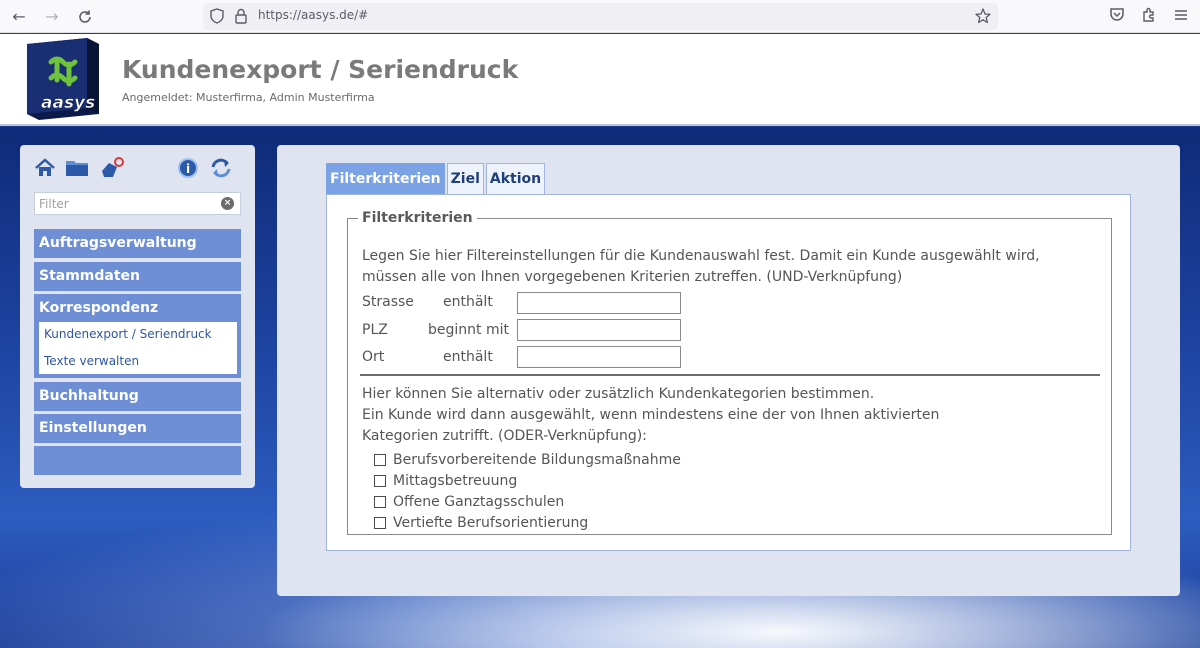  Describe the element at coordinates (599, 330) in the screenshot. I see `plz-input` at that location.